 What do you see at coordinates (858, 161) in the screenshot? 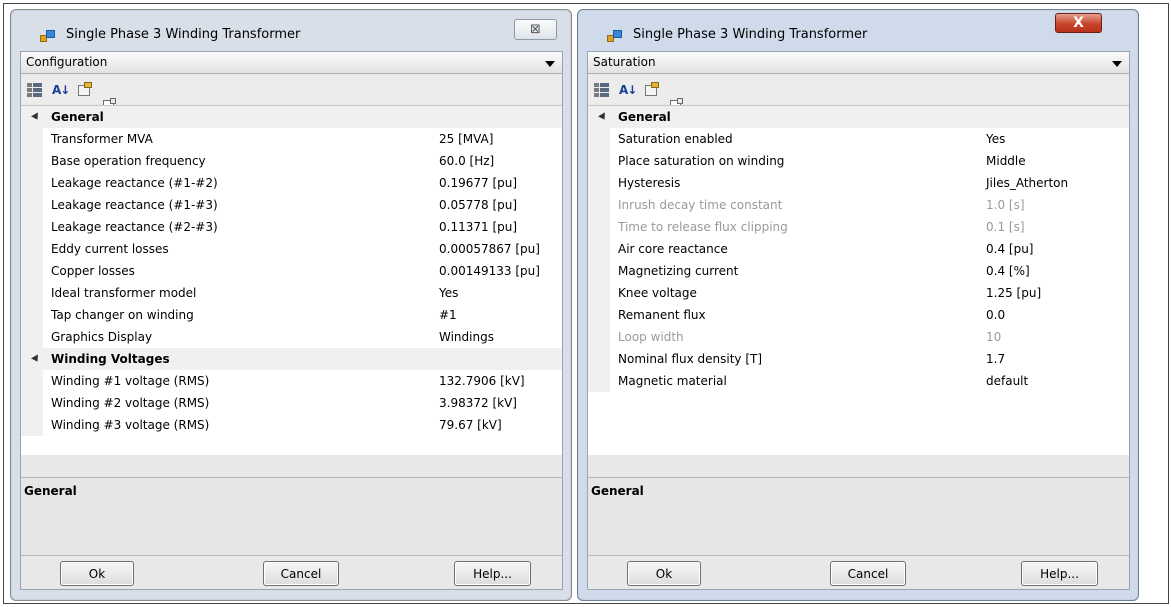
I see `property-row: Place saturation on winding Middle` at bounding box center [858, 161].